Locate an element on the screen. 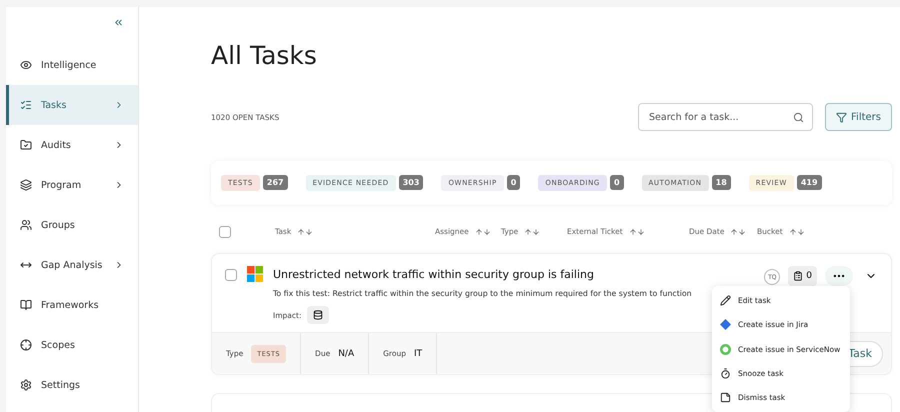 The image size is (900, 412). category-count: 419 is located at coordinates (809, 182).